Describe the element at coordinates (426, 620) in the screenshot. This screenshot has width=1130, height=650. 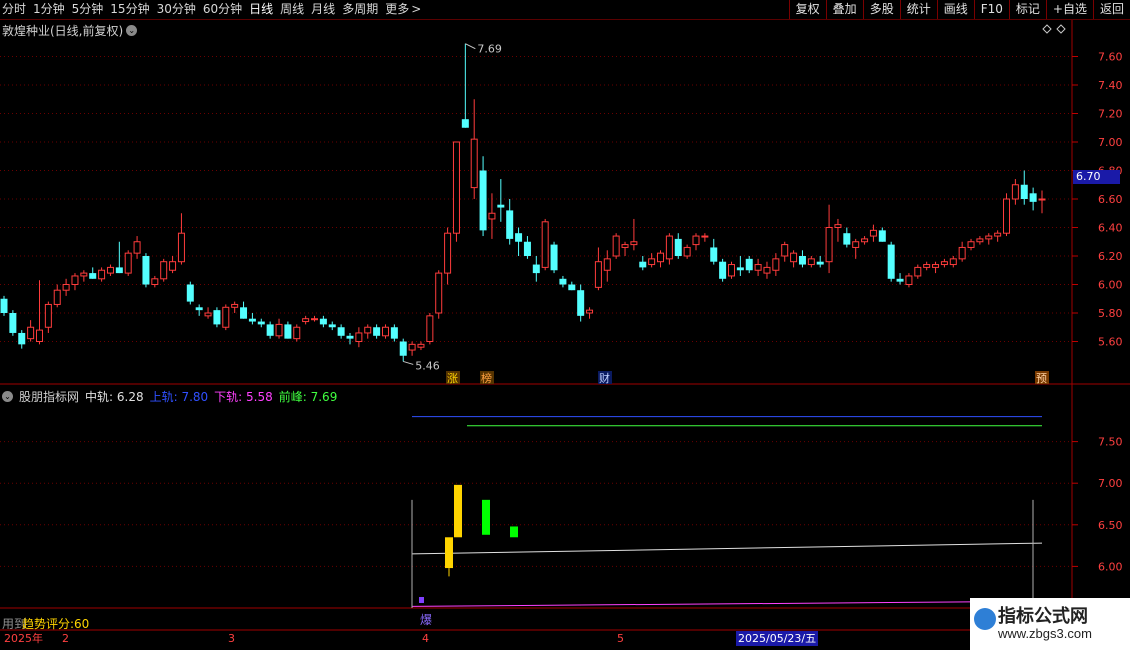
I see `burst-marker: 爆` at that location.